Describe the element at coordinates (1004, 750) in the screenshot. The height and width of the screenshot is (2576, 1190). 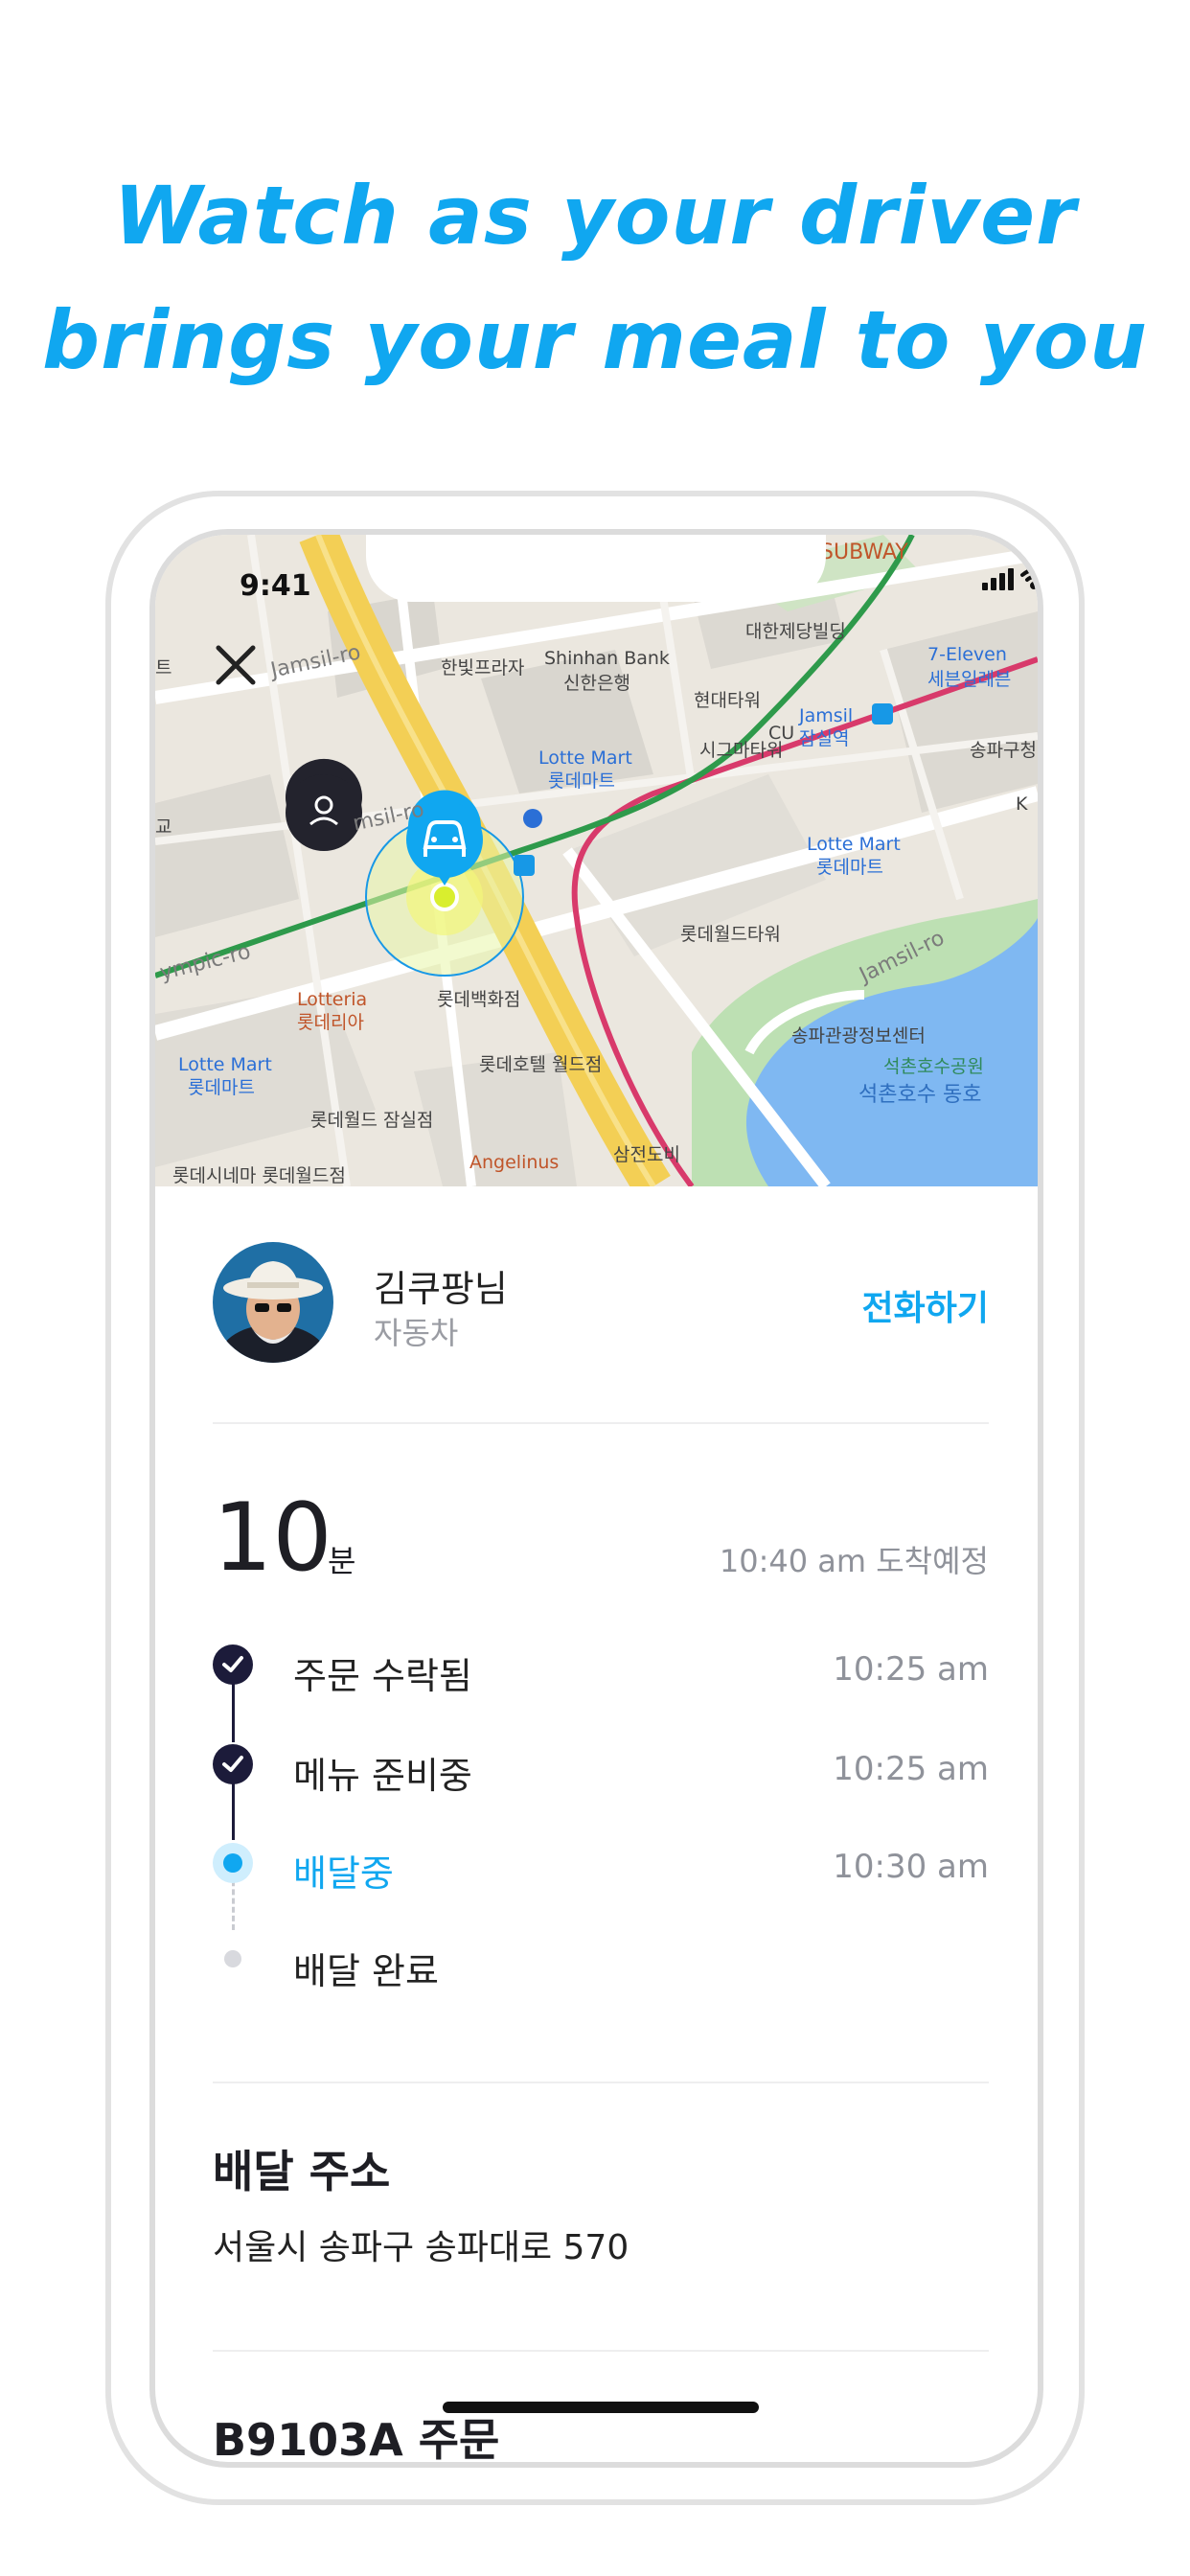
I see `map-label-songpa-gu: 송파구청` at that location.